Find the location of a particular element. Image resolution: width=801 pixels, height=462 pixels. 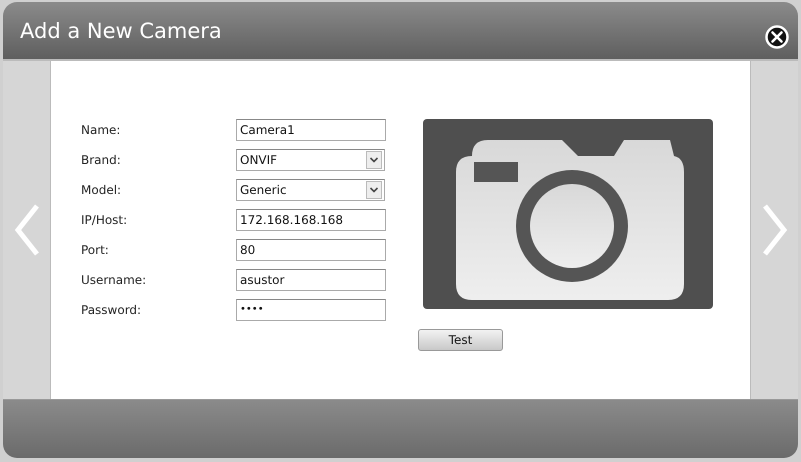

dropdown: Generic is located at coordinates (310, 190).